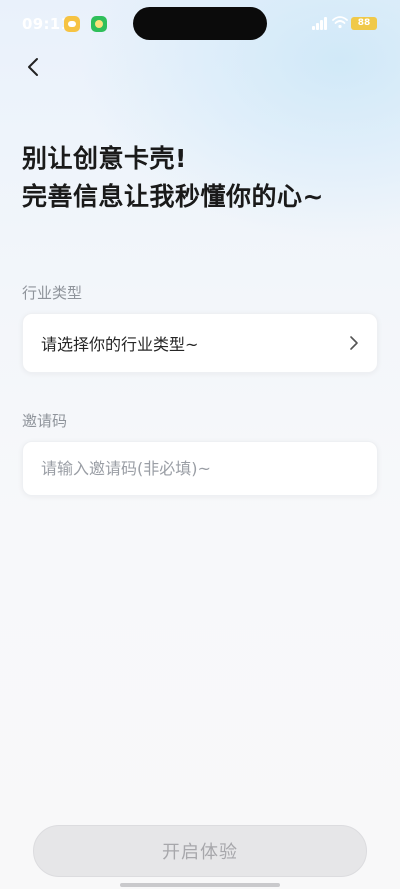  I want to click on battery-icon: 88, so click(364, 23).